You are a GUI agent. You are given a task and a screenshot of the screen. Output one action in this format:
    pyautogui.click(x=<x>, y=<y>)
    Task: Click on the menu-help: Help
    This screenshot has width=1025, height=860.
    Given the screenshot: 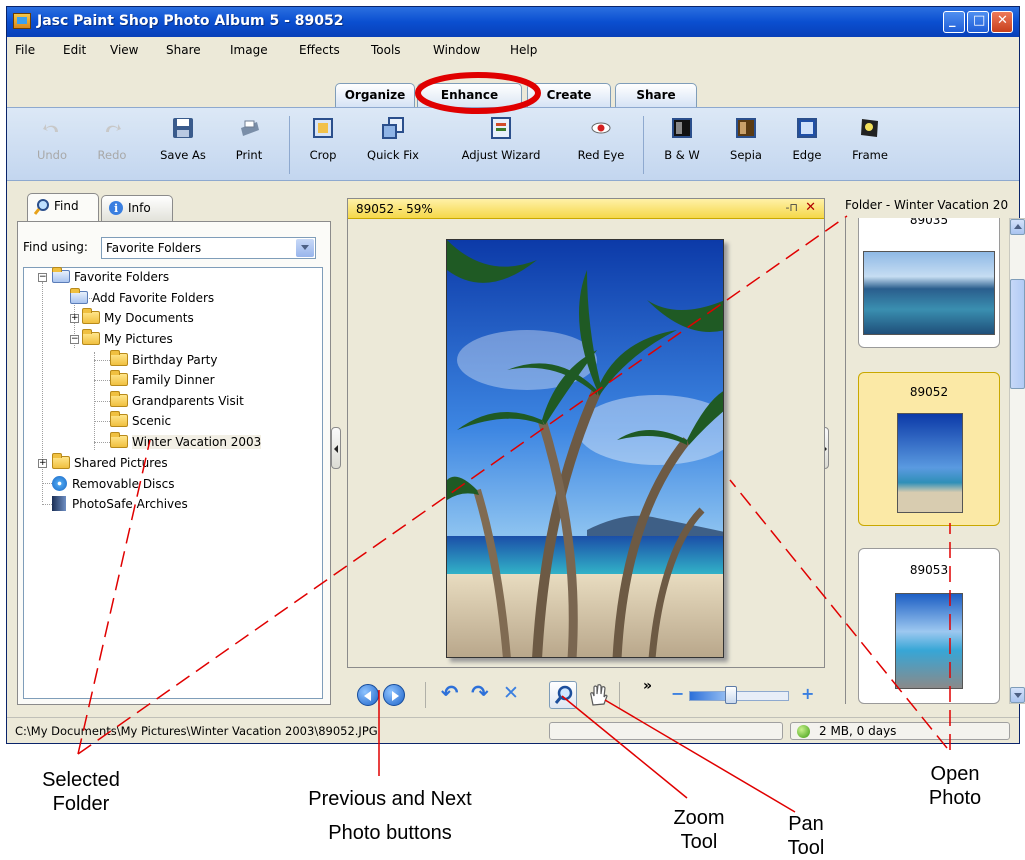 What is the action you would take?
    pyautogui.click(x=523, y=50)
    